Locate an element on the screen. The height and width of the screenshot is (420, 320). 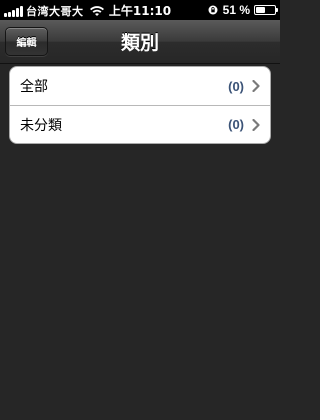
list-item-uncategorized: 未分類 (0) is located at coordinates (140, 124).